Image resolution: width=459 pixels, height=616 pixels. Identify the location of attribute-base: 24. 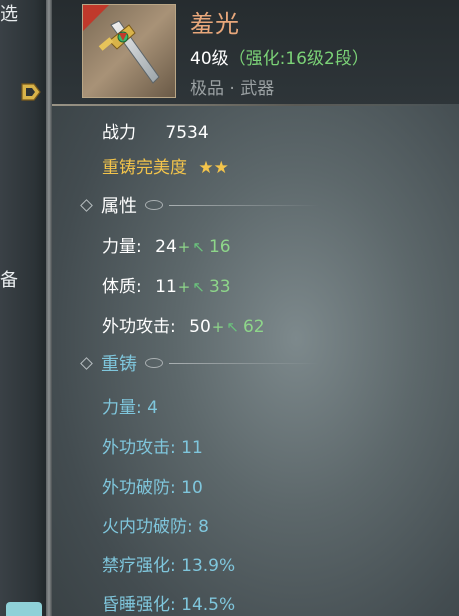
(166, 247).